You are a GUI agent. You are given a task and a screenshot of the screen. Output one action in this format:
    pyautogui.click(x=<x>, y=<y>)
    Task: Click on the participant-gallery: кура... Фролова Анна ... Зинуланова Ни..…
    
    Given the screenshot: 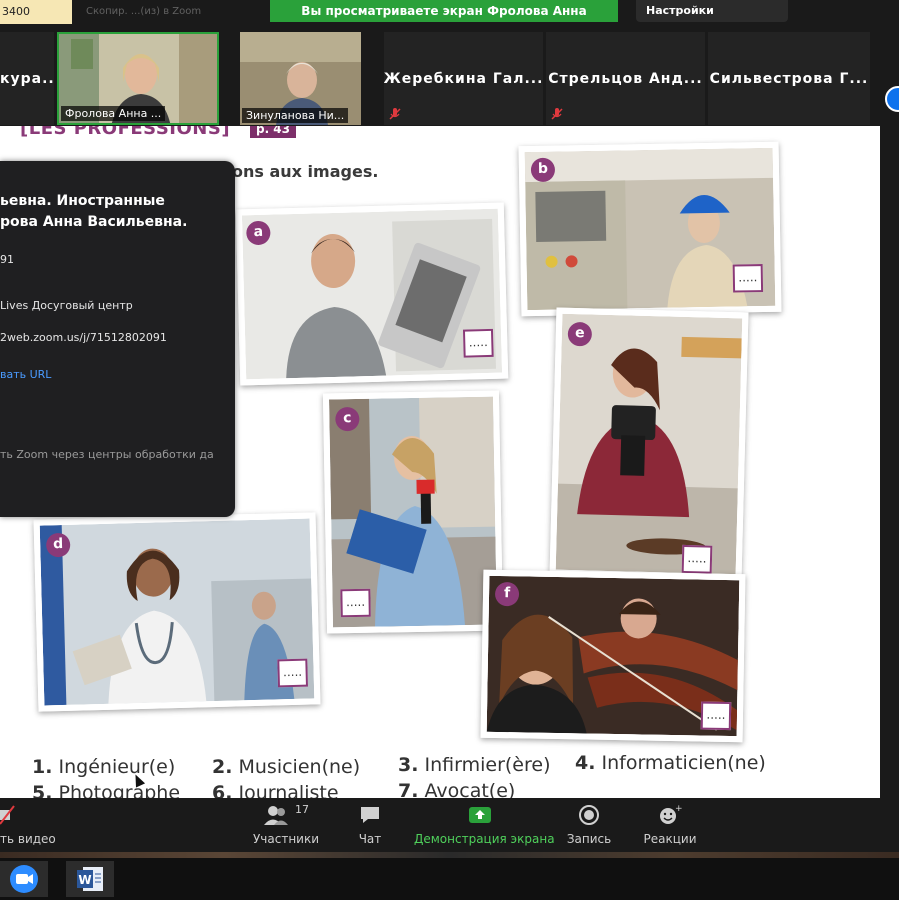 What is the action you would take?
    pyautogui.click(x=449, y=75)
    